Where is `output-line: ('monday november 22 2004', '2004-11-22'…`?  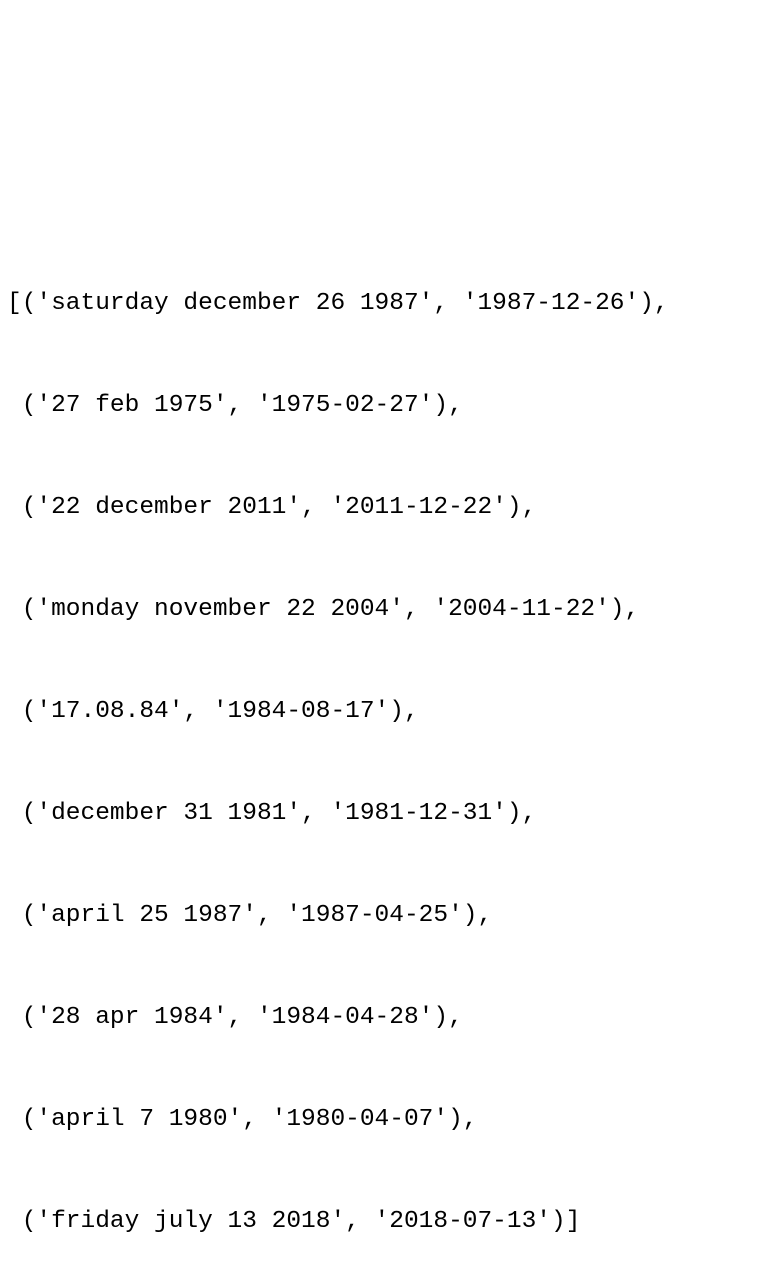 output-line: ('monday november 22 2004', '2004-11-22'… is located at coordinates (323, 609).